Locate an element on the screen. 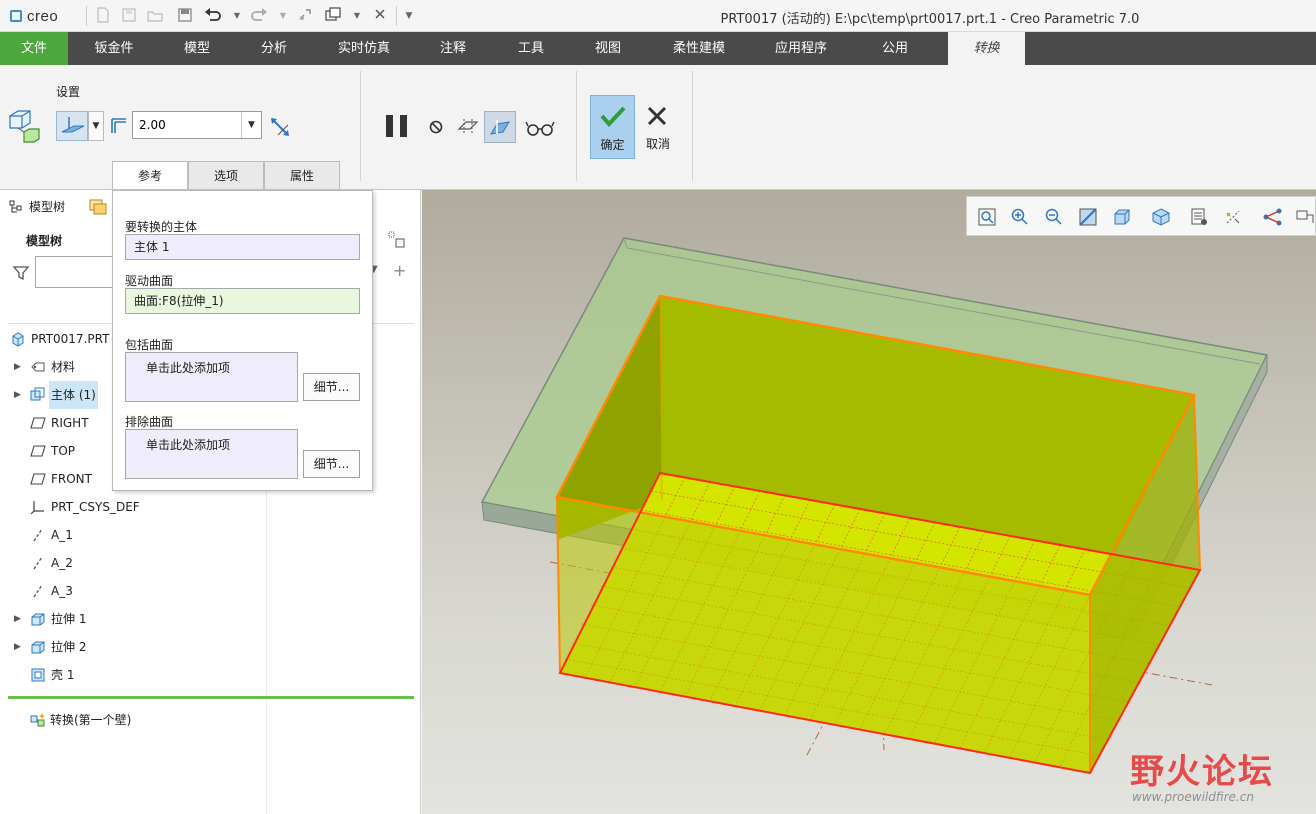  pause-icon is located at coordinates (397, 126).